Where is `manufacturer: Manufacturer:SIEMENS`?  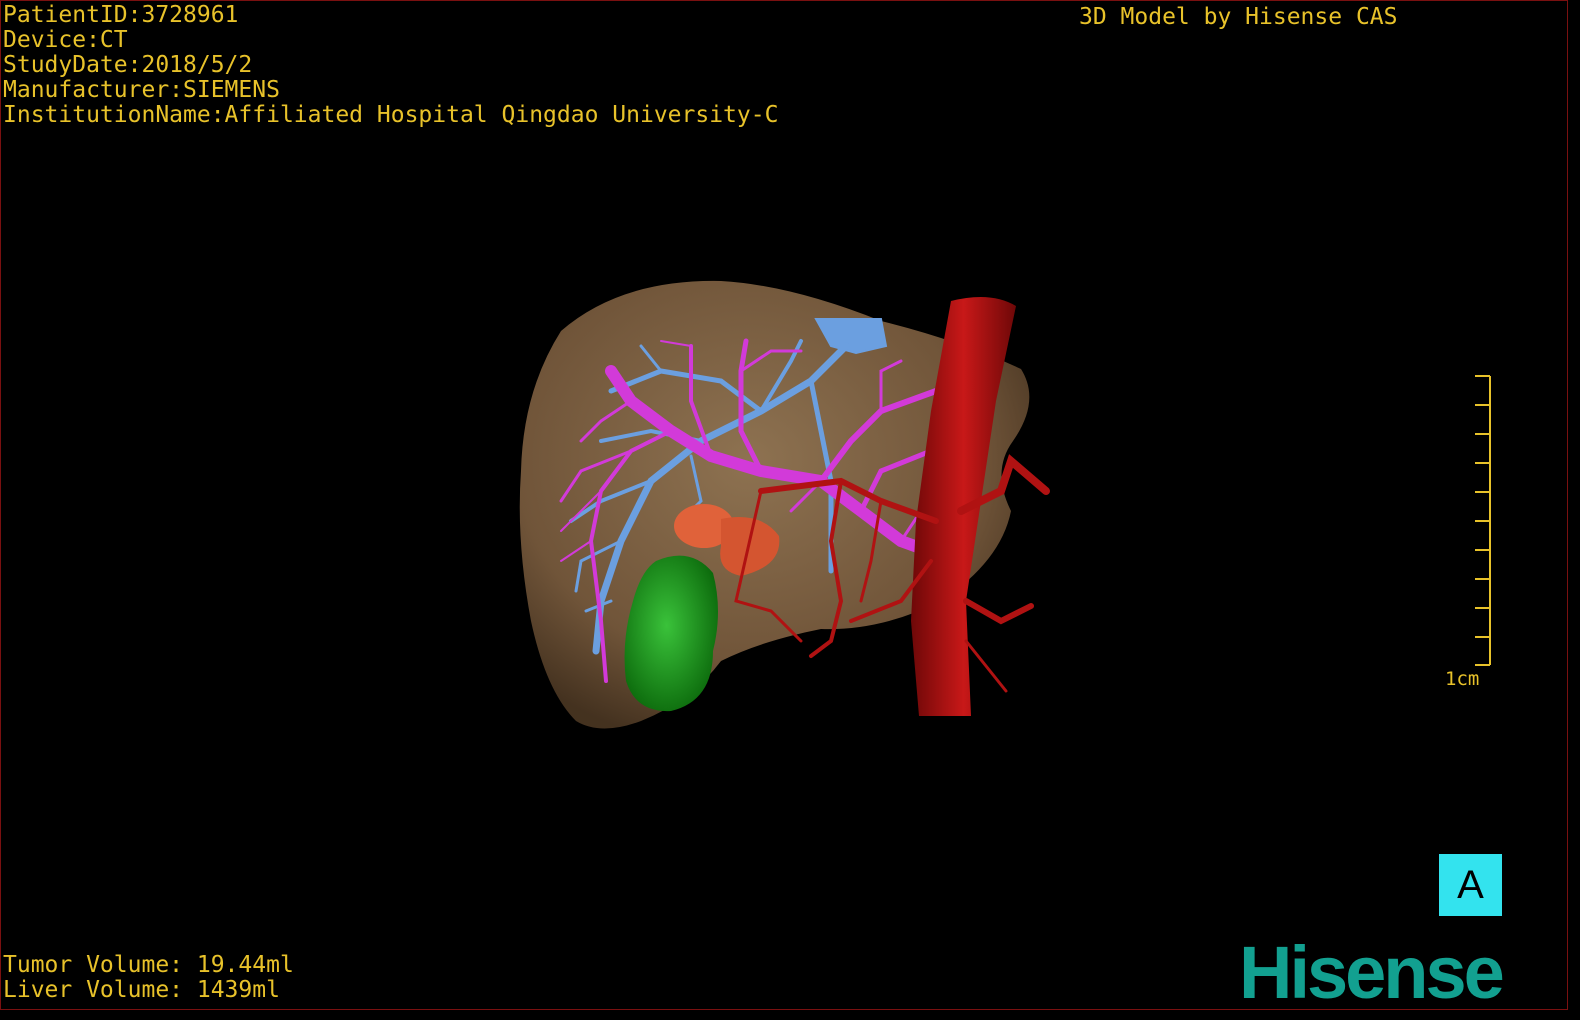 manufacturer: Manufacturer:SIEMENS is located at coordinates (141, 90).